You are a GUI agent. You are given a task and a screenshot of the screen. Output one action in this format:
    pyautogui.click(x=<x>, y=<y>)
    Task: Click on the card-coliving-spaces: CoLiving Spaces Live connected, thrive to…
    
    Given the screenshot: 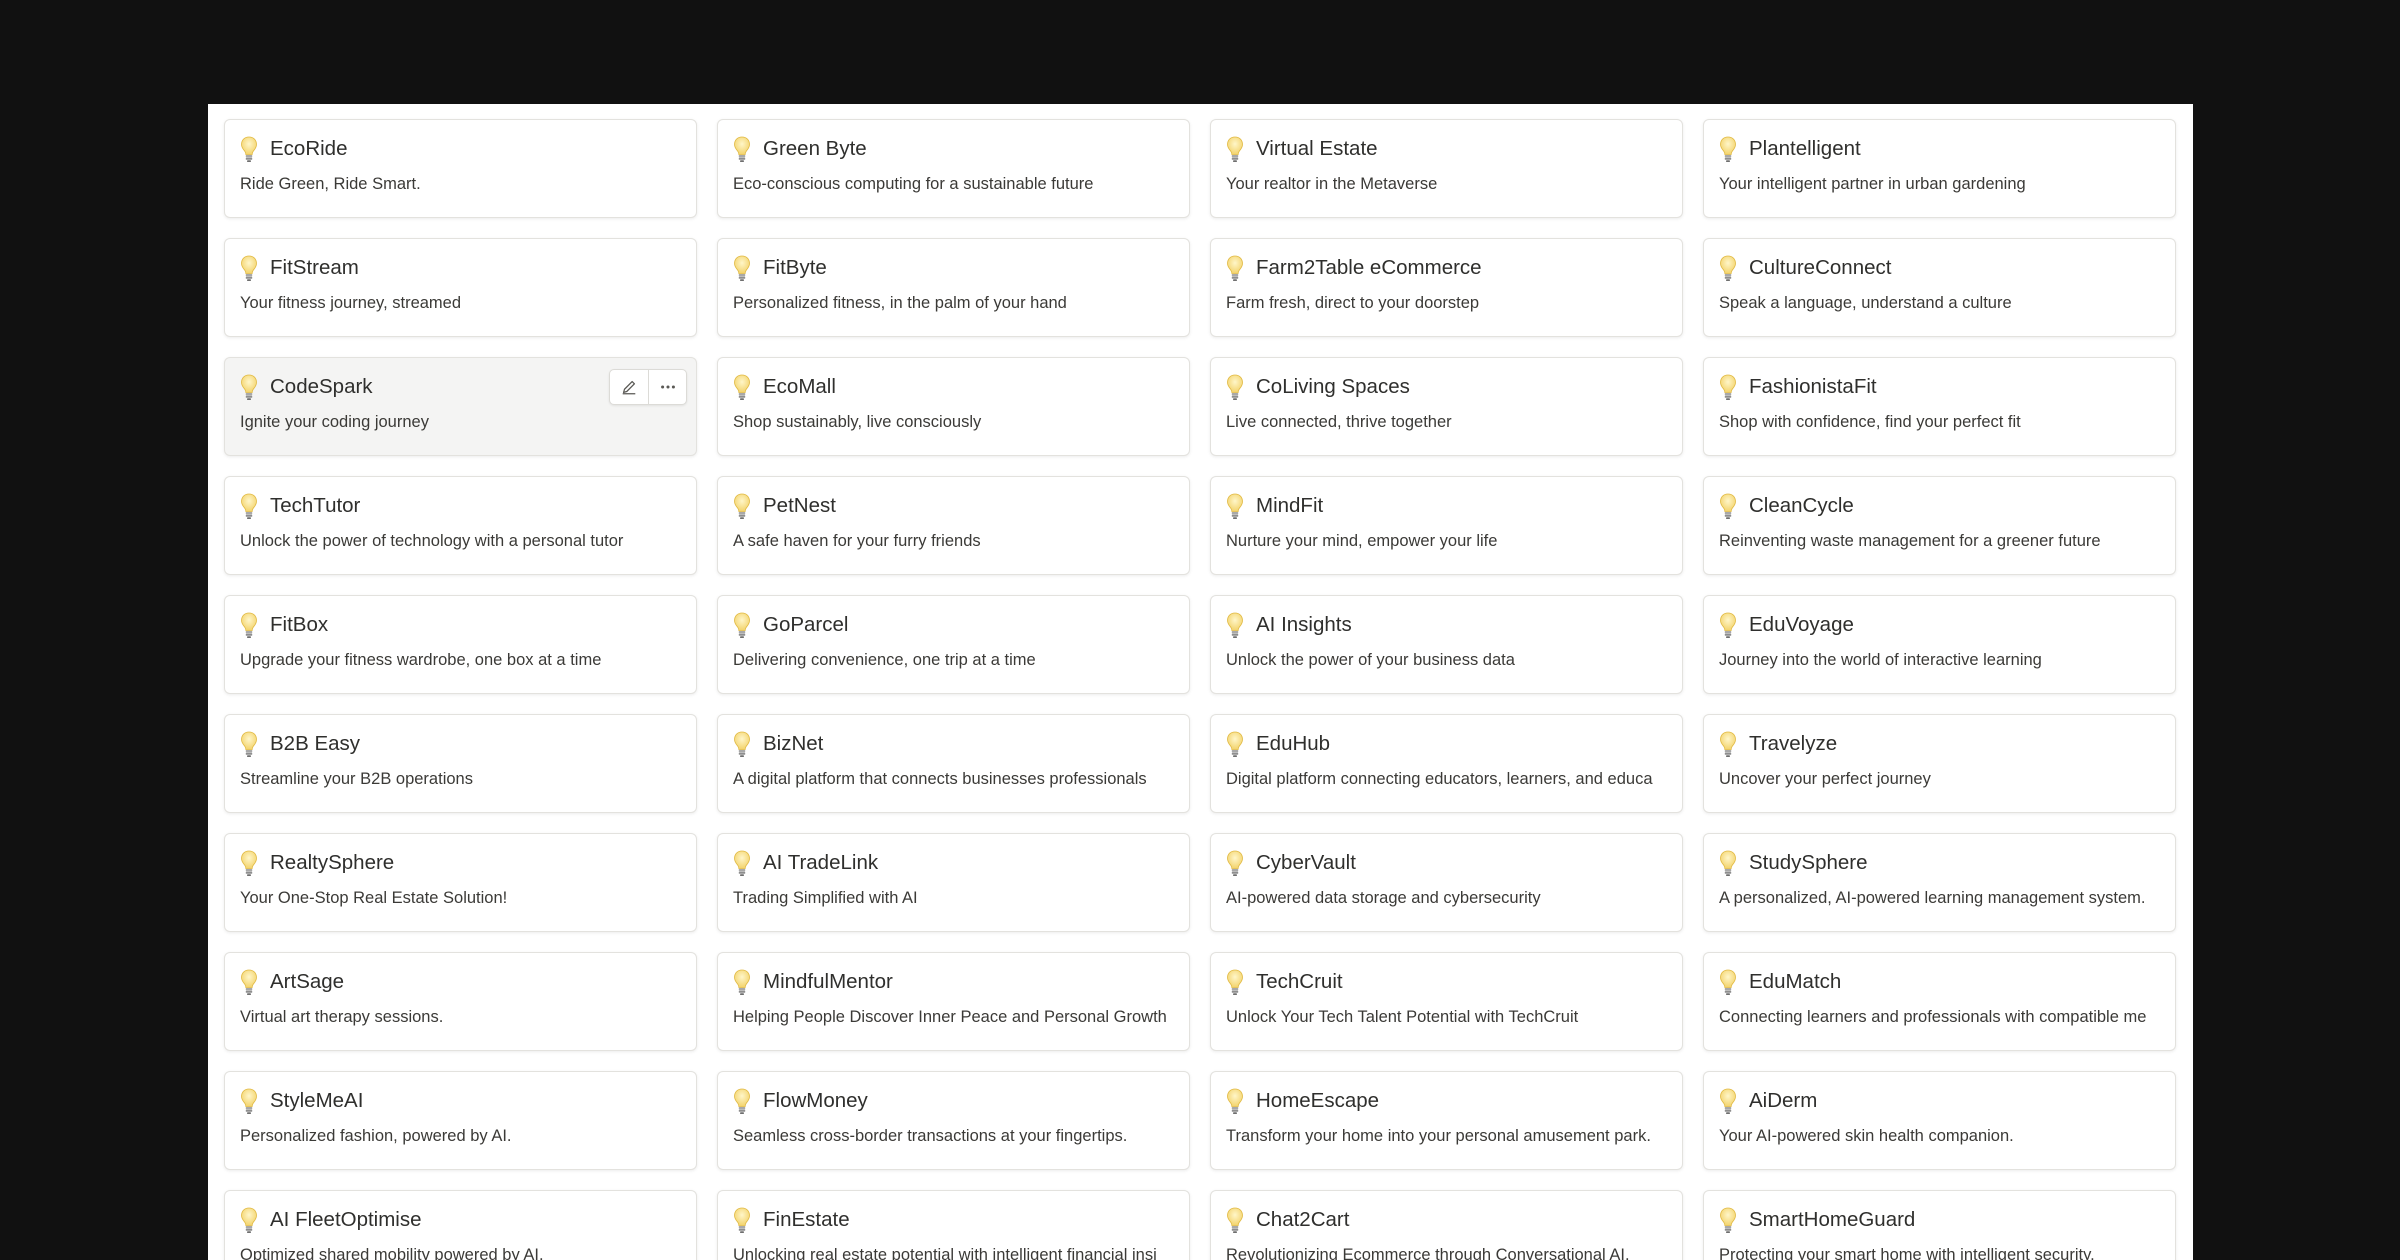 What is the action you would take?
    pyautogui.click(x=1446, y=406)
    